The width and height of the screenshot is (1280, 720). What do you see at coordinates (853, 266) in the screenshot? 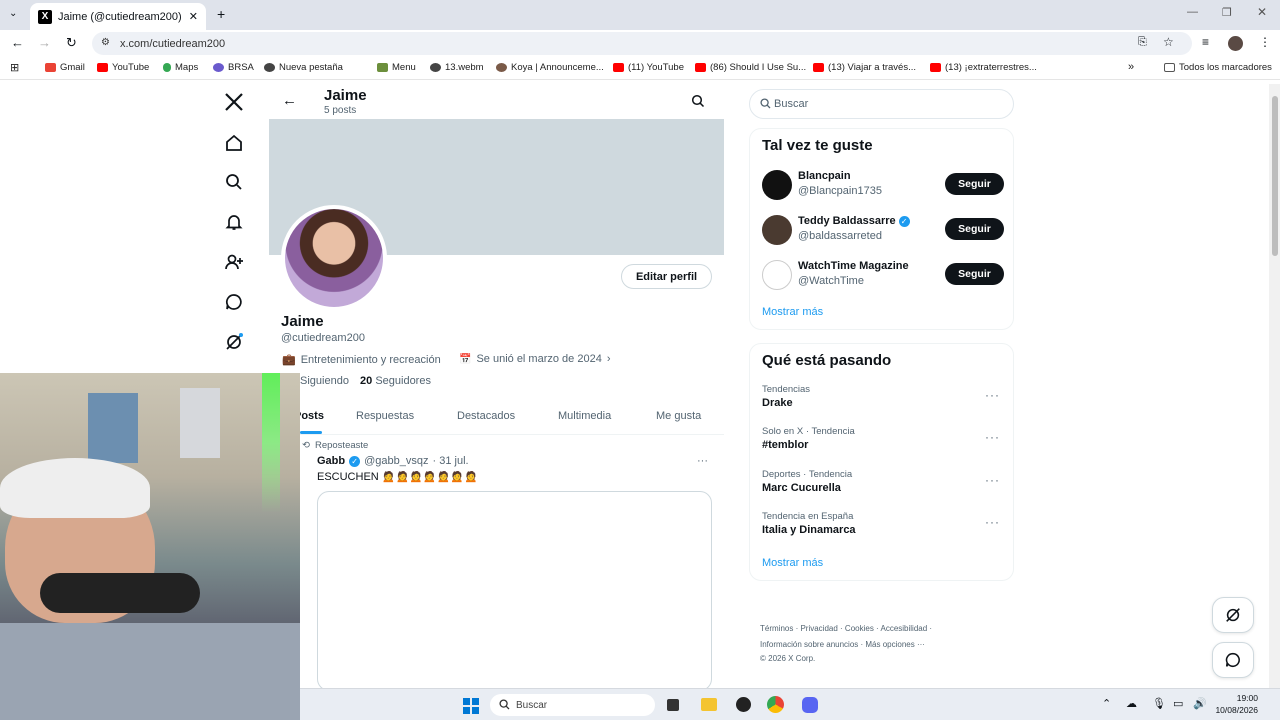
I see `suggestion-name: WatchTime Magazine` at bounding box center [853, 266].